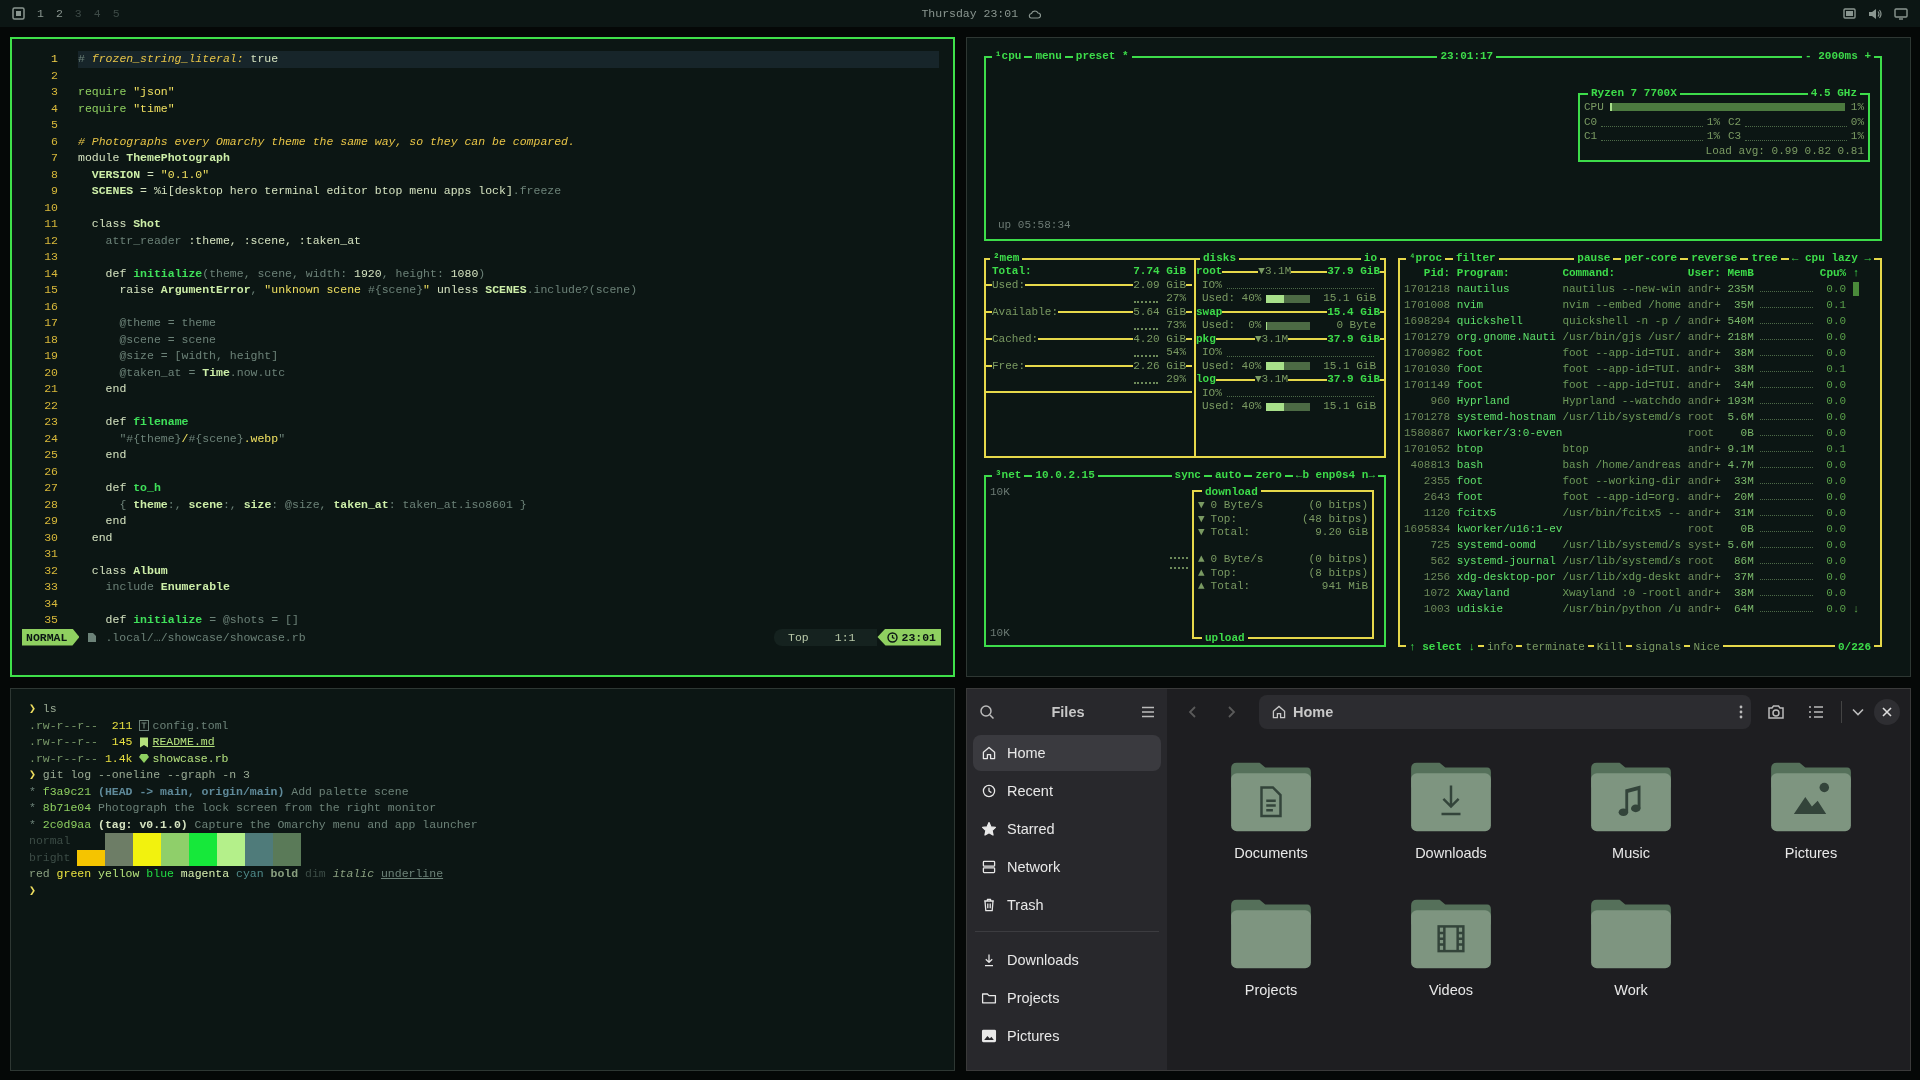 This screenshot has height=1080, width=1920. What do you see at coordinates (50, 537) in the screenshot?
I see `line-number: 30` at bounding box center [50, 537].